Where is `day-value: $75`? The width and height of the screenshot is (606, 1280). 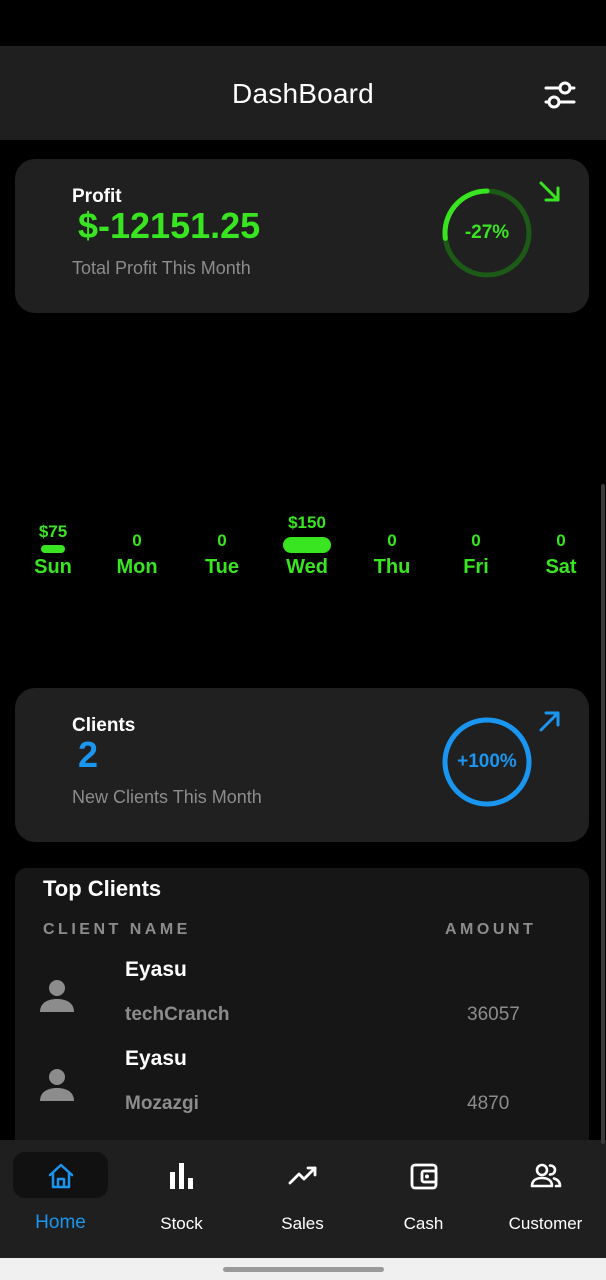
day-value: $75 is located at coordinates (53, 531).